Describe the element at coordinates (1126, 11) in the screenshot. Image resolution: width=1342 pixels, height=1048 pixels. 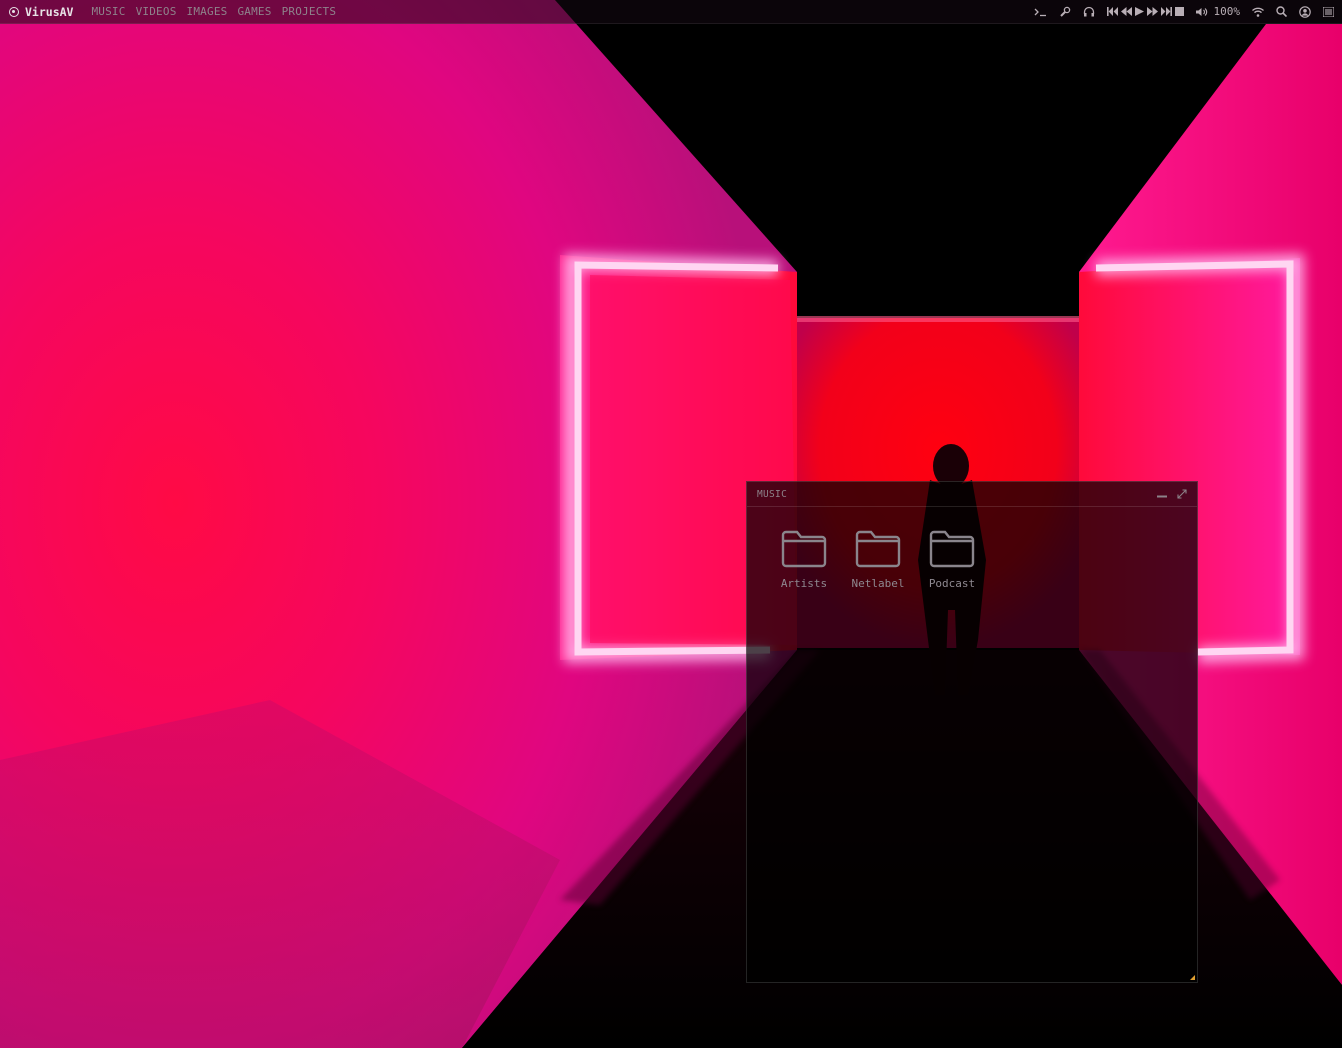
I see `rewind-icon` at that location.